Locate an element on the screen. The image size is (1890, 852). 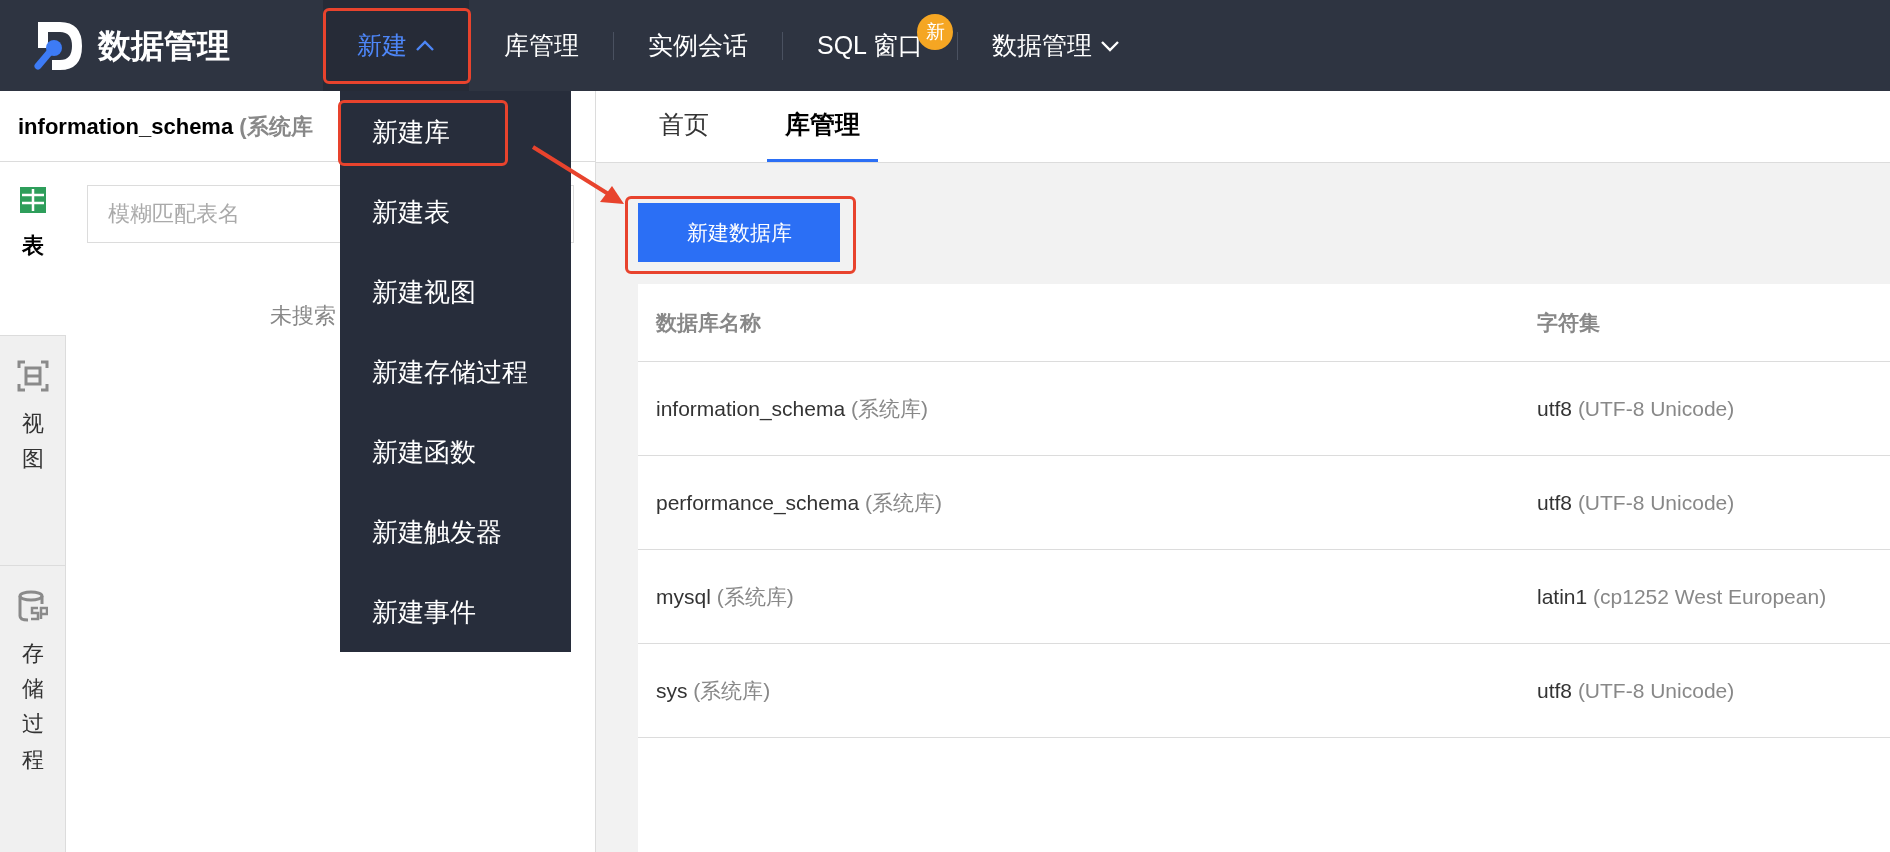
menu-item: 新建函数 is located at coordinates (455, 452).